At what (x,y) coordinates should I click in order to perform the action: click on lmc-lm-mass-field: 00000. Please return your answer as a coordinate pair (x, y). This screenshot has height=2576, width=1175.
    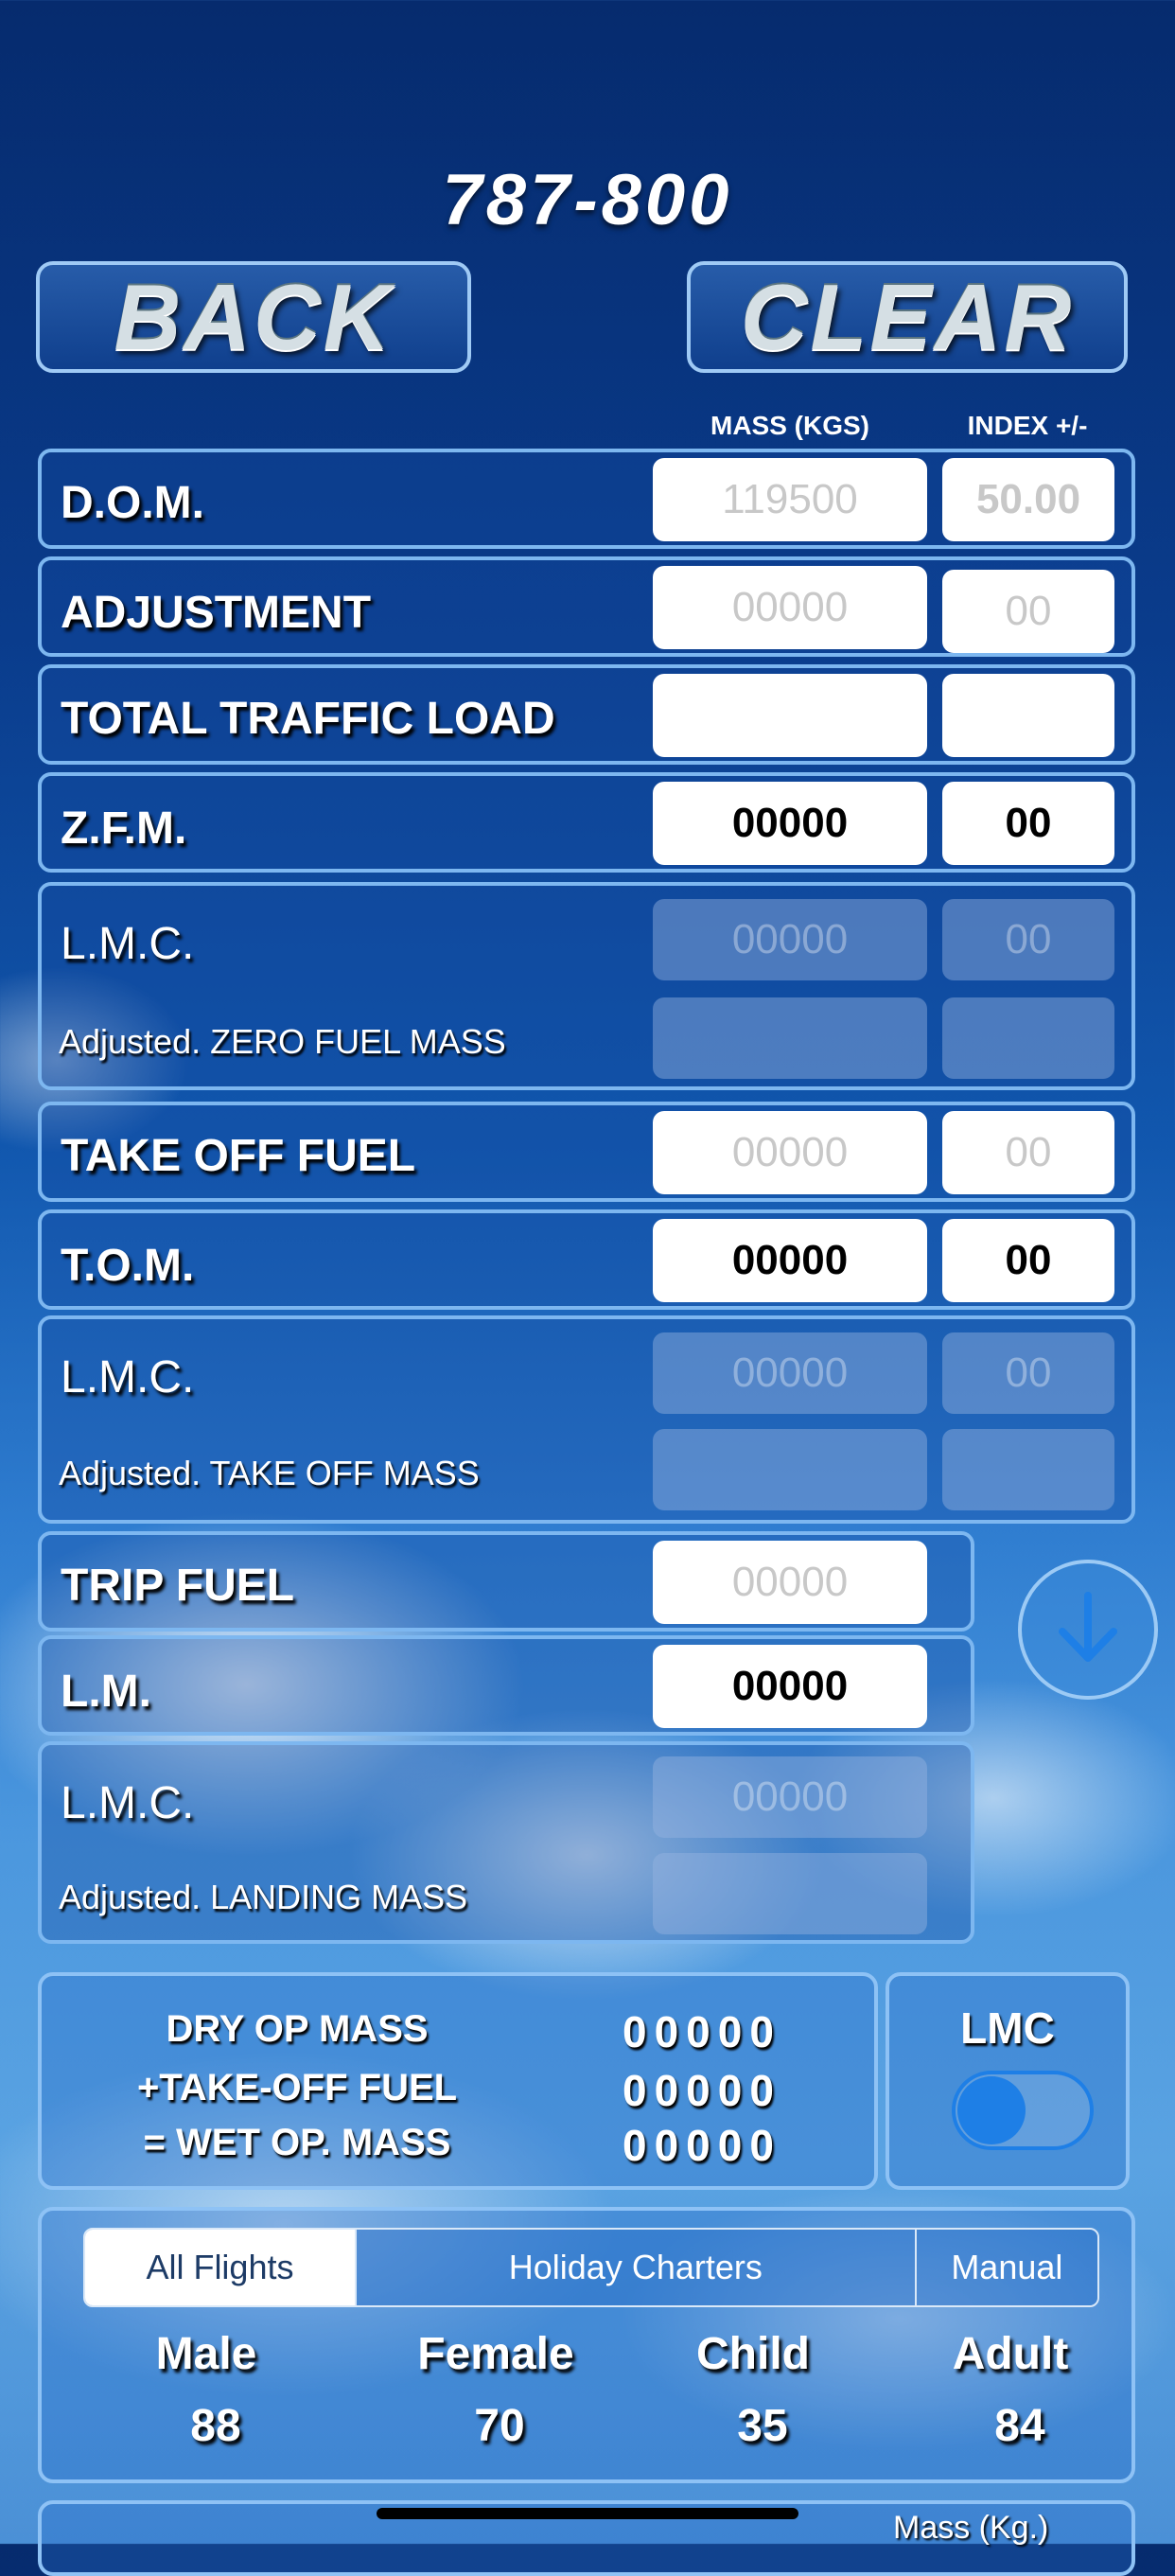
    Looking at the image, I should click on (790, 1797).